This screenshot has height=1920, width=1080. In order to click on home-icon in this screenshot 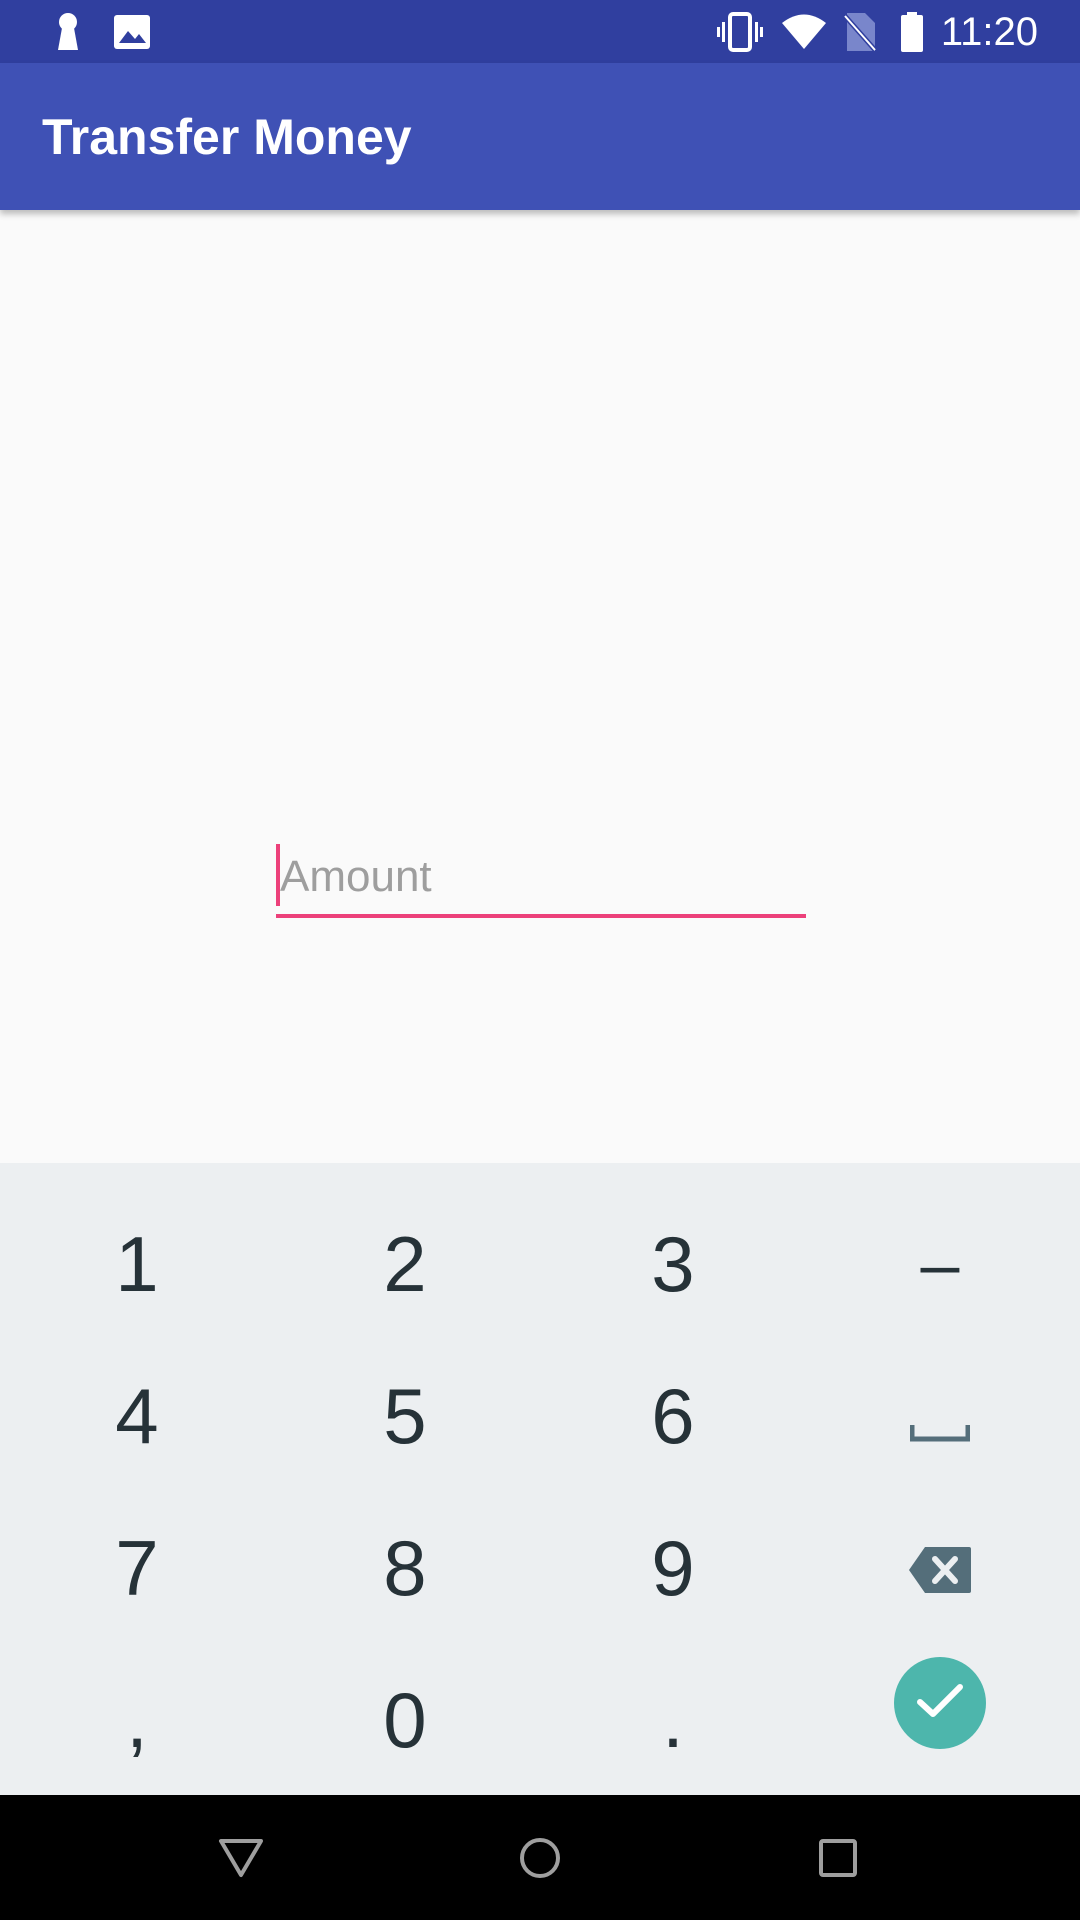, I will do `click(540, 1860)`.